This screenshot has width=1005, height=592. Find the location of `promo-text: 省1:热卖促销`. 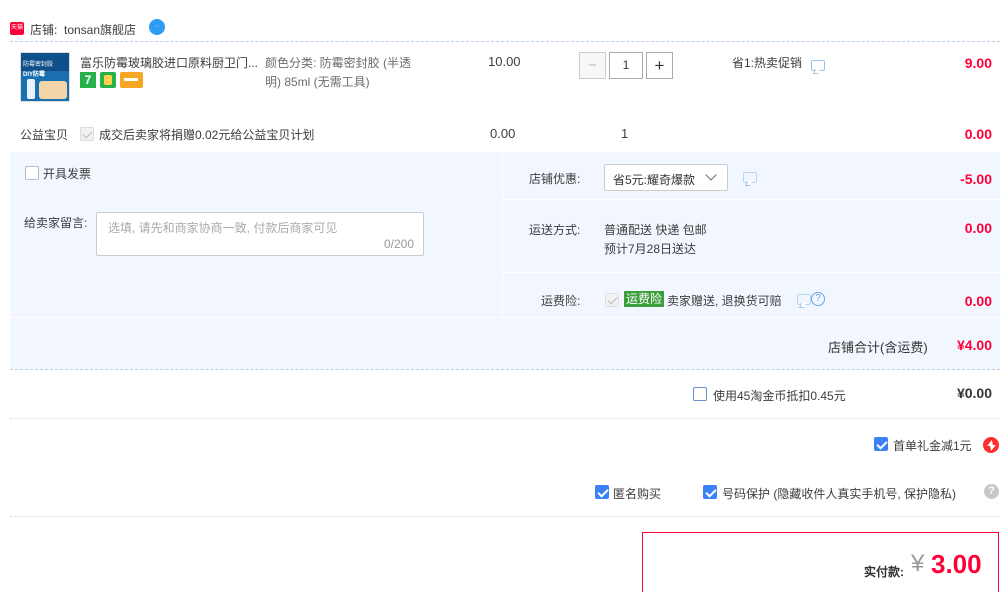

promo-text: 省1:热卖促销 is located at coordinates (767, 63).